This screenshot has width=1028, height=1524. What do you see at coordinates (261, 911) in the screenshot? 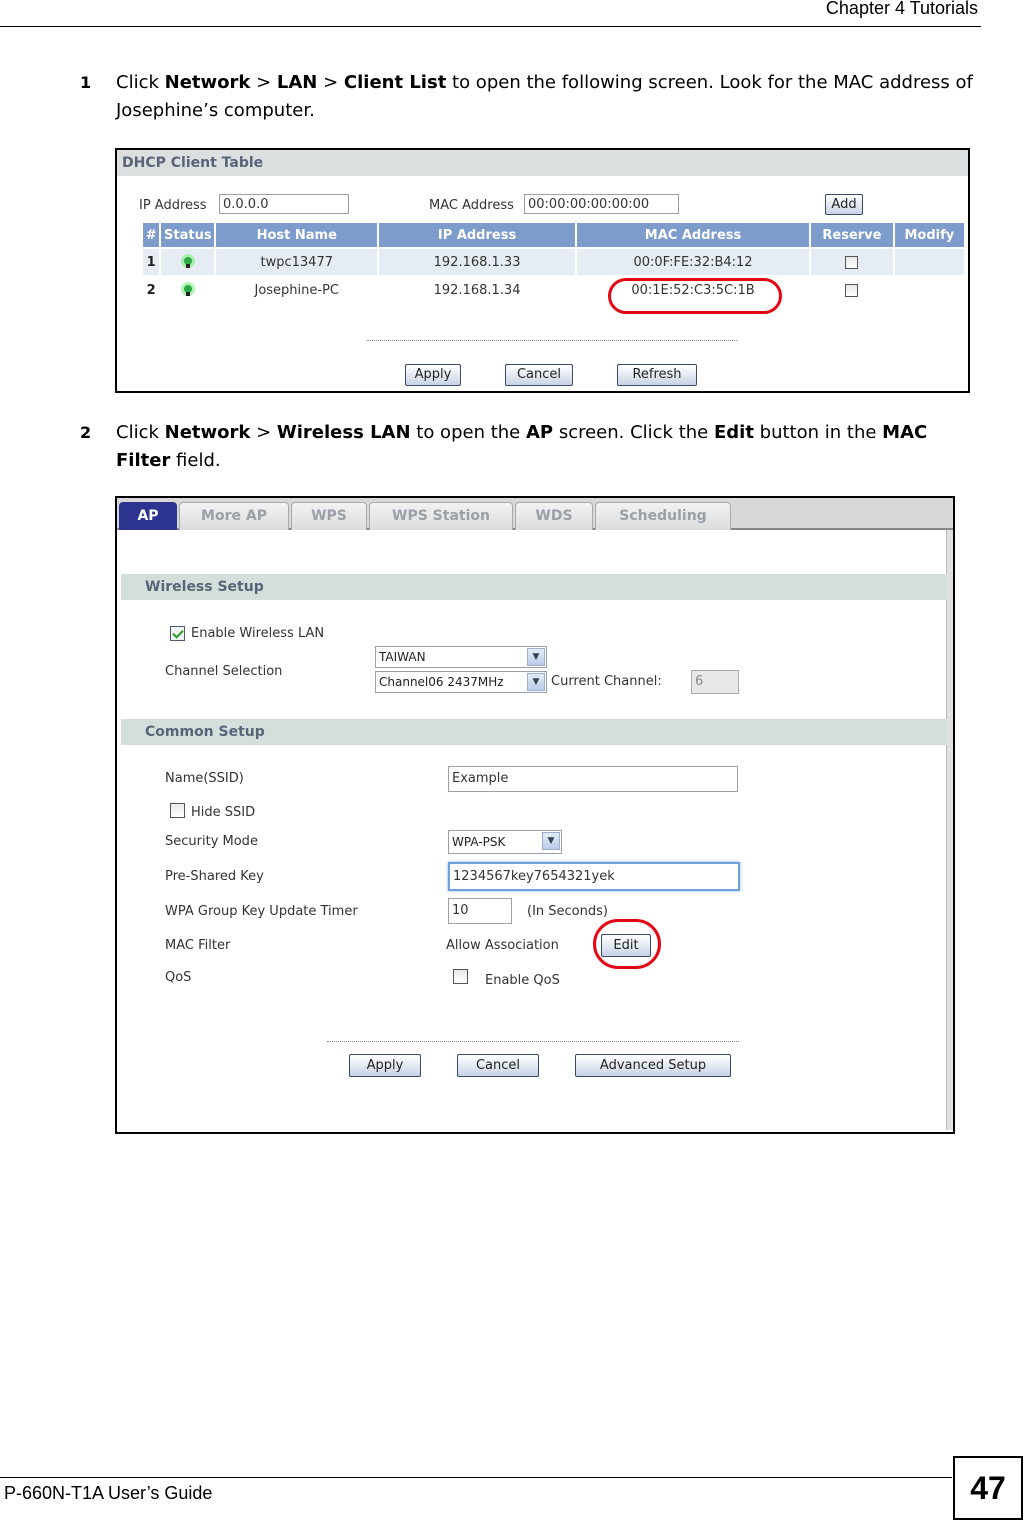
I see `timer-label: WPA Group Key Update Timer` at bounding box center [261, 911].